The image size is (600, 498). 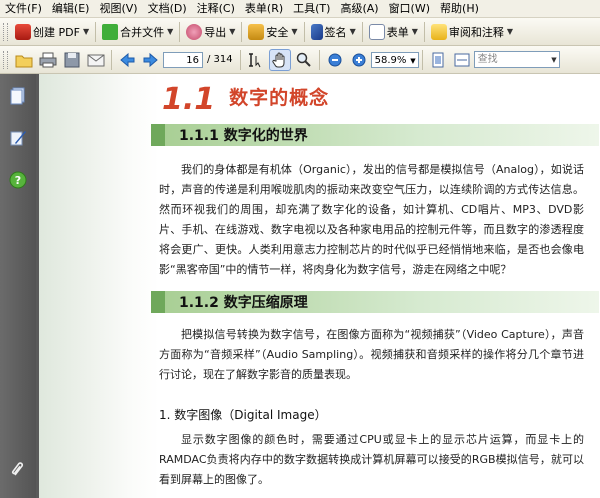 I want to click on attachments-panel-button, so click(x=18, y=468).